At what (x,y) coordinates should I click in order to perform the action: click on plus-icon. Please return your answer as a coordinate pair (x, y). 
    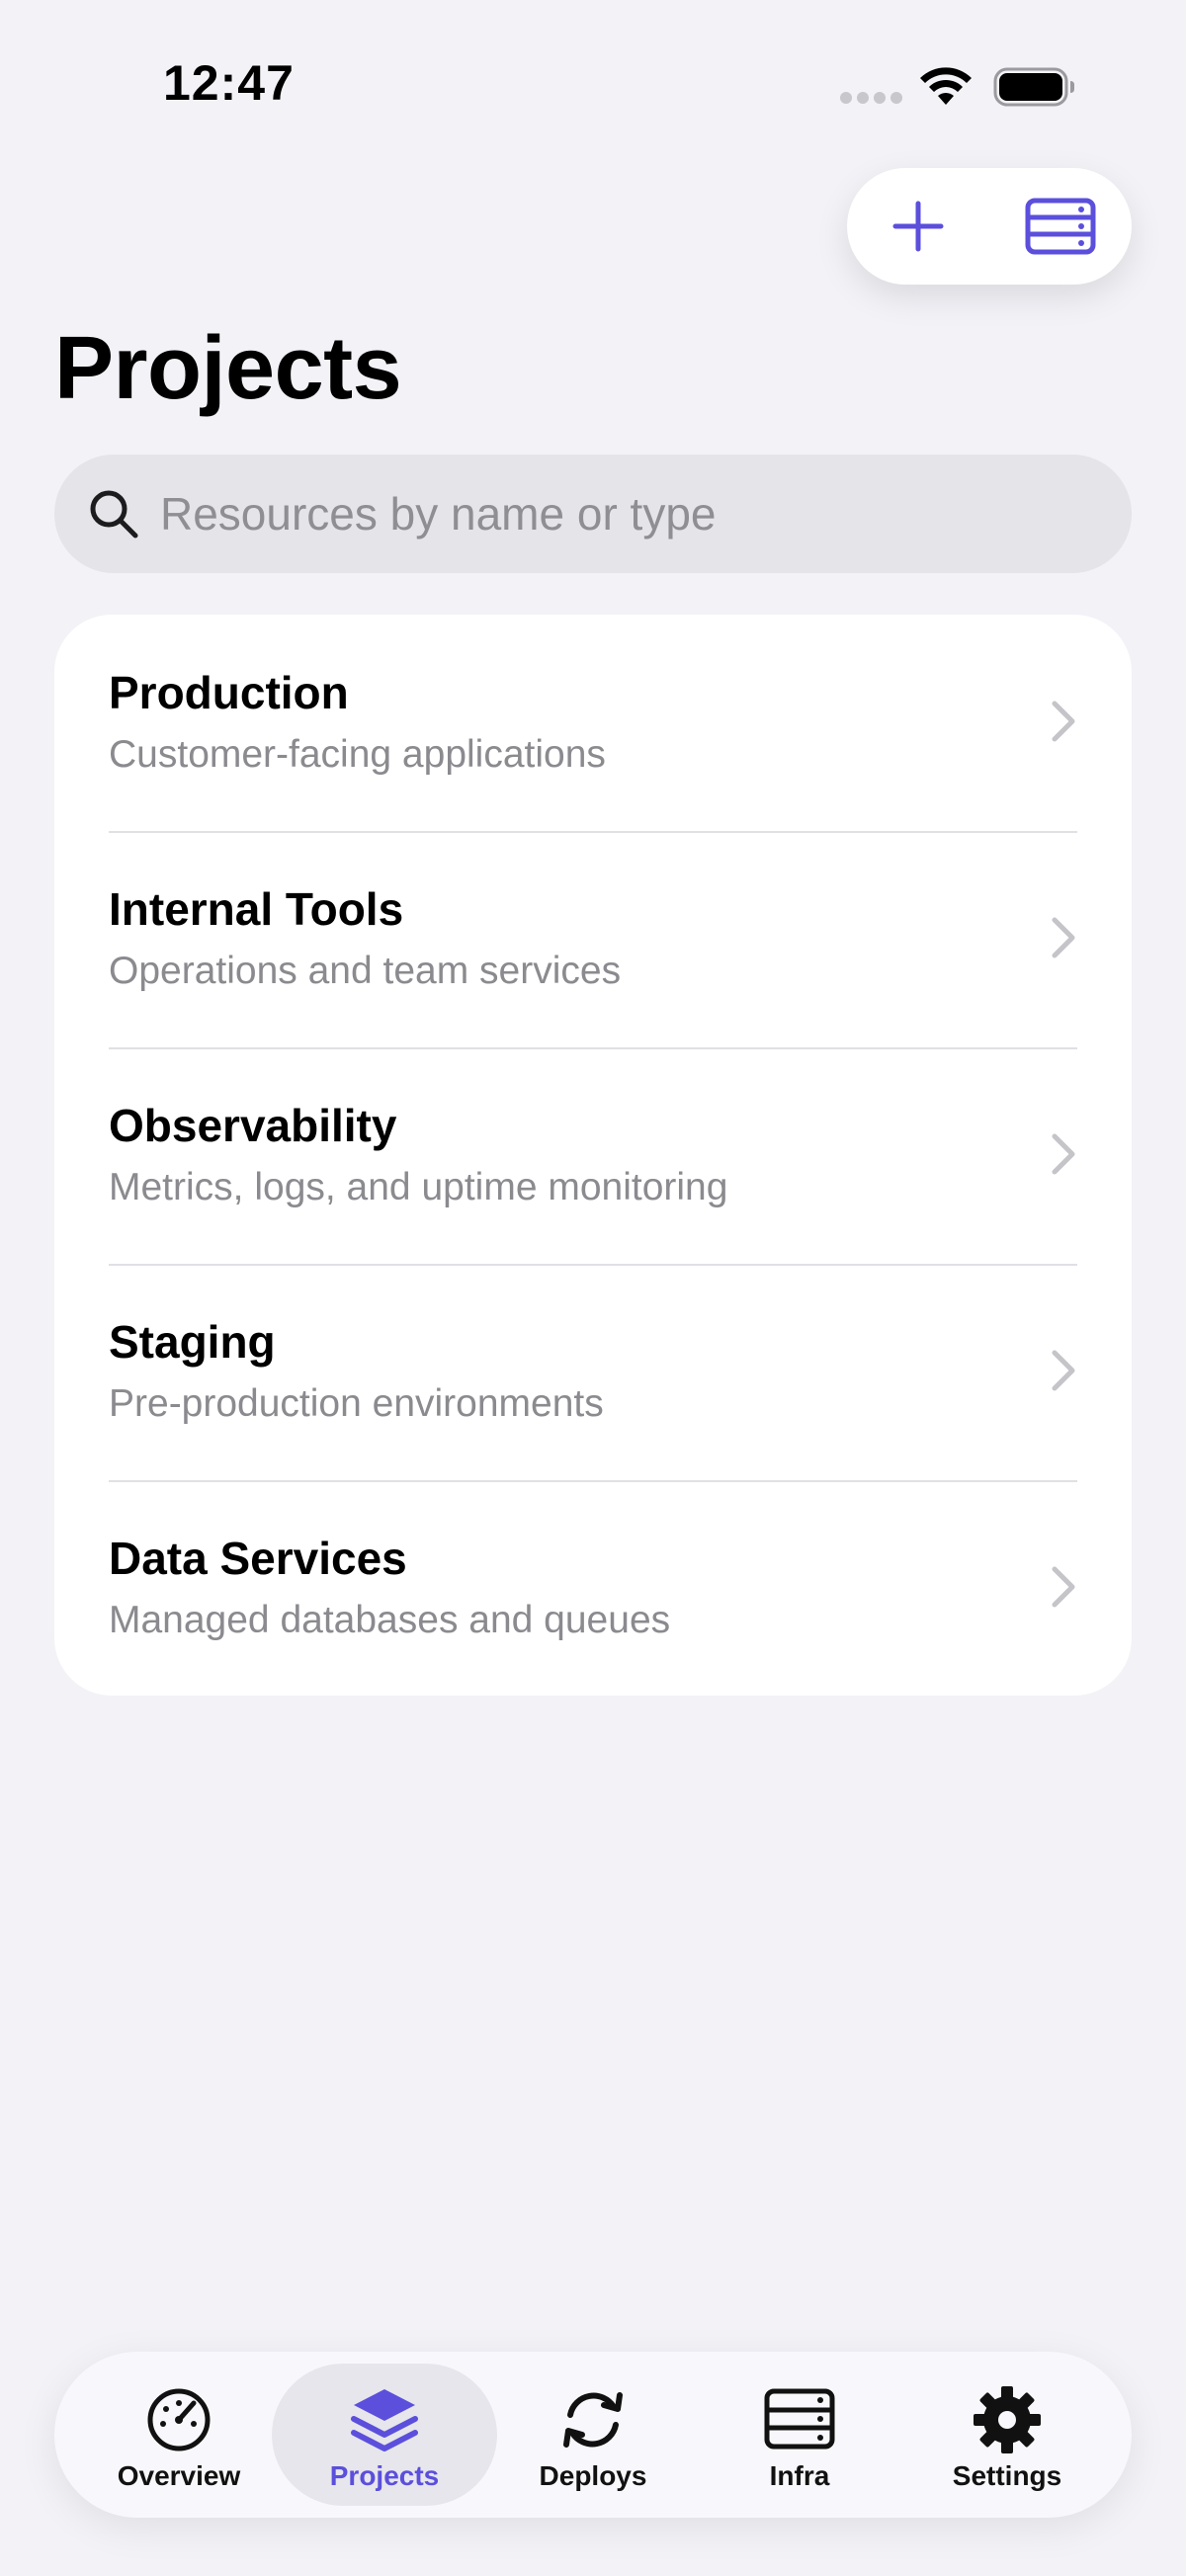
    Looking at the image, I should click on (918, 226).